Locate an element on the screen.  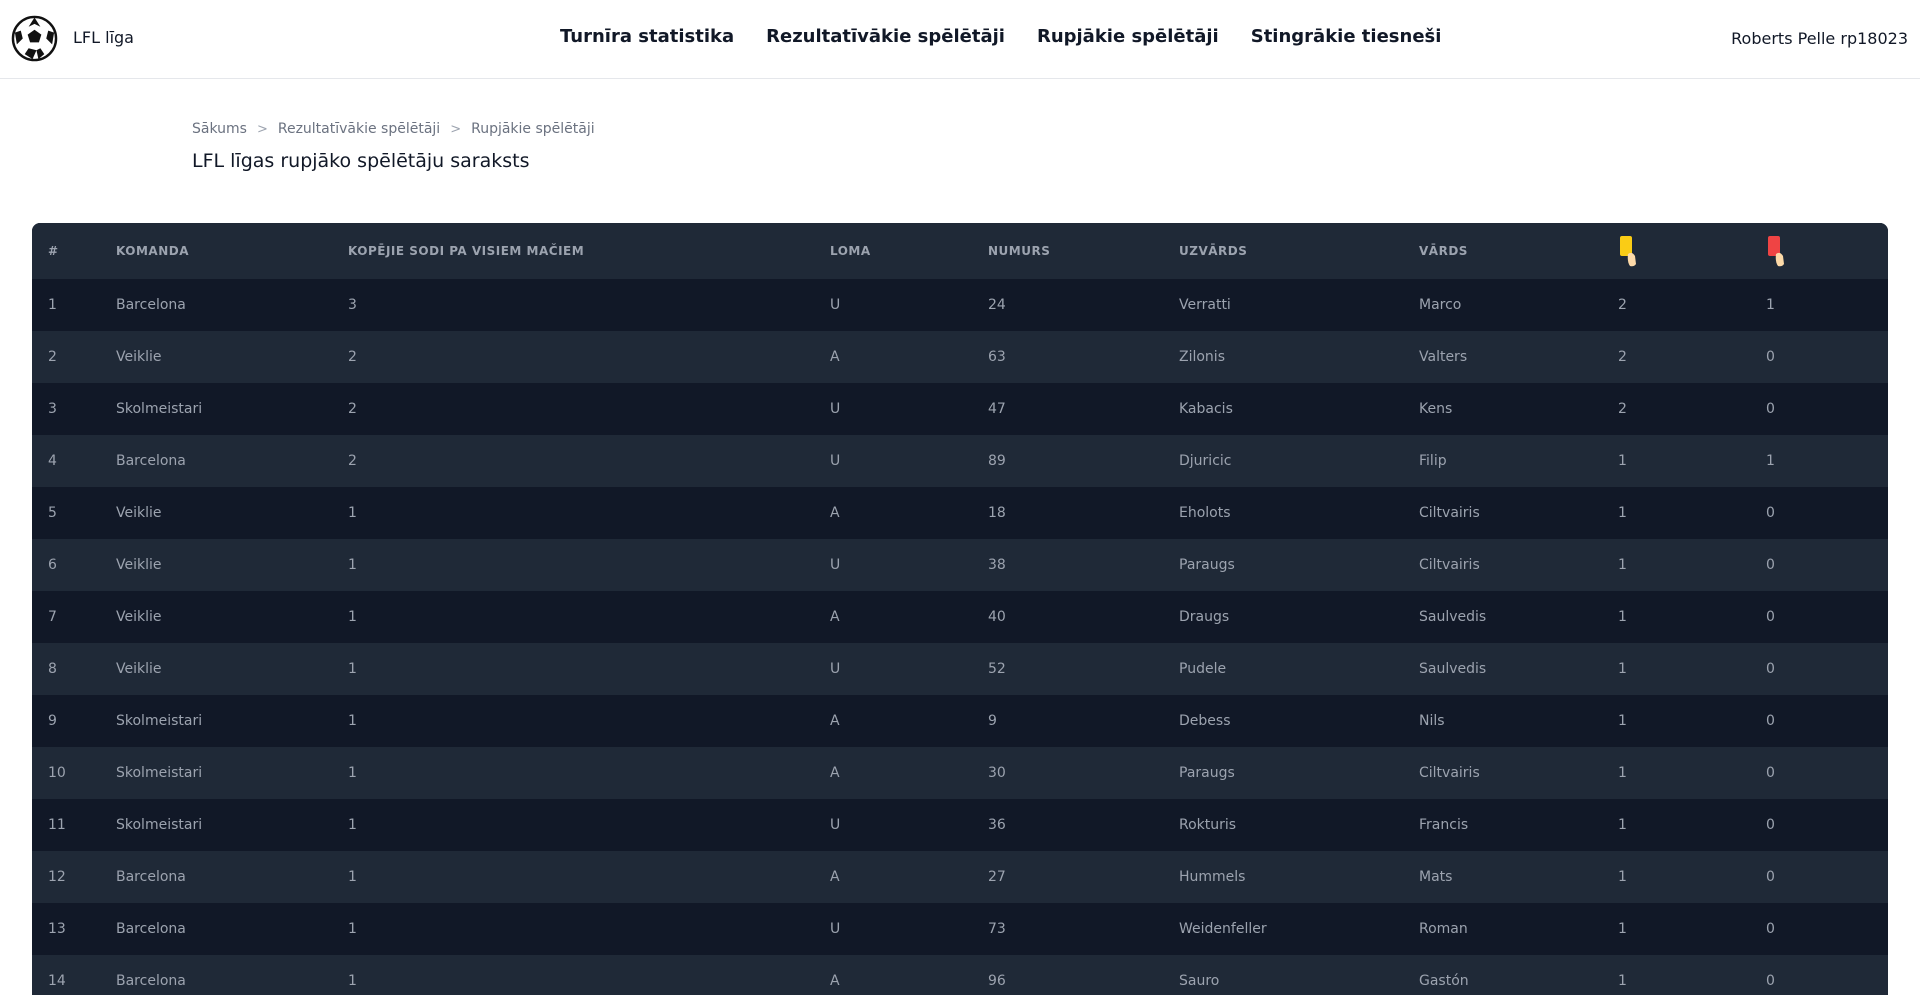
page-title: LFL līgas rupjāko spēlētāju saraksts is located at coordinates (361, 161).